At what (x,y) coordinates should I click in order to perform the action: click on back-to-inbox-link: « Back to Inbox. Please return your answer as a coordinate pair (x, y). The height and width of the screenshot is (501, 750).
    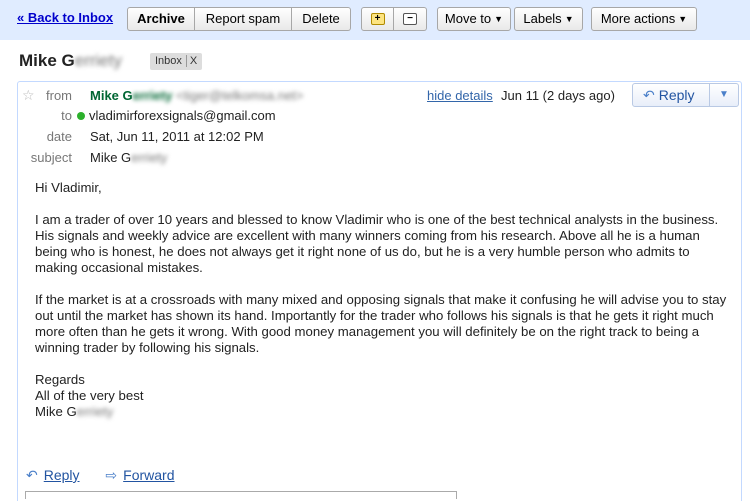
    Looking at the image, I should click on (65, 17).